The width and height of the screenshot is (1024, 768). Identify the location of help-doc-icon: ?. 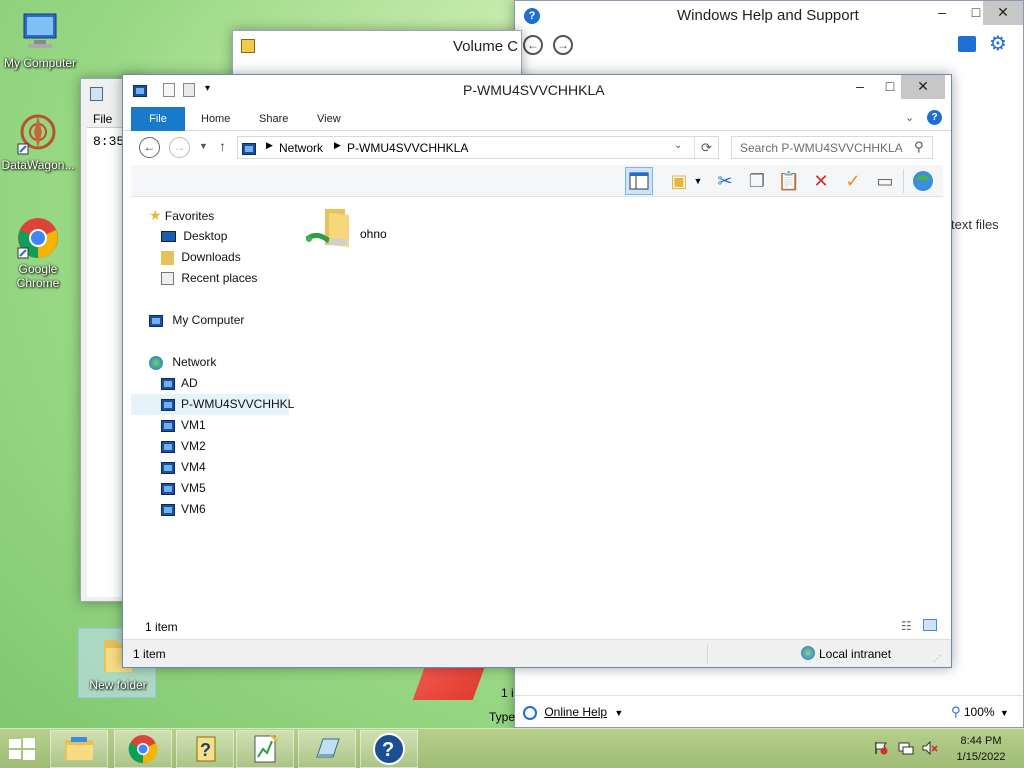
(206, 749).